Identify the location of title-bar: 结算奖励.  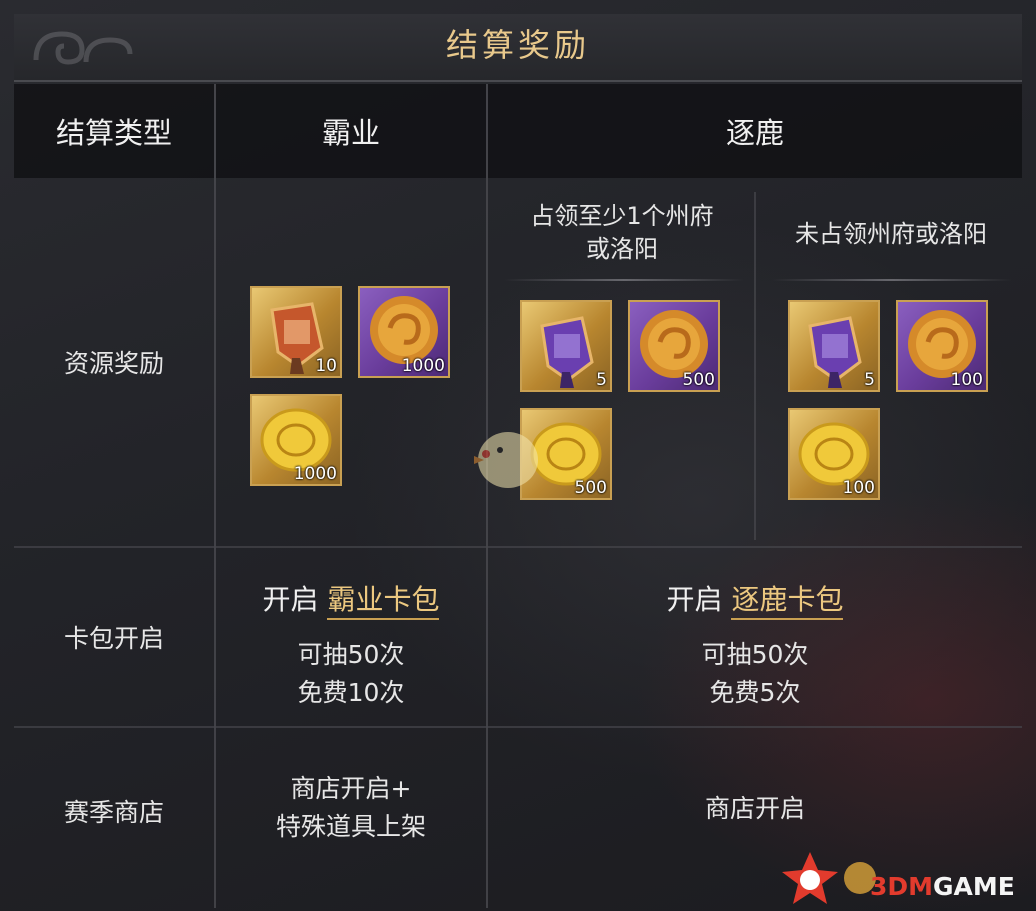
(518, 48).